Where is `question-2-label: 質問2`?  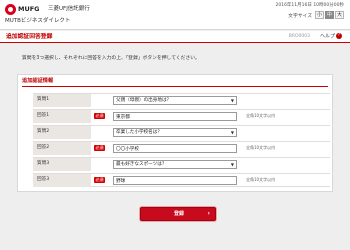 question-2-label: 質問2 is located at coordinates (43, 131).